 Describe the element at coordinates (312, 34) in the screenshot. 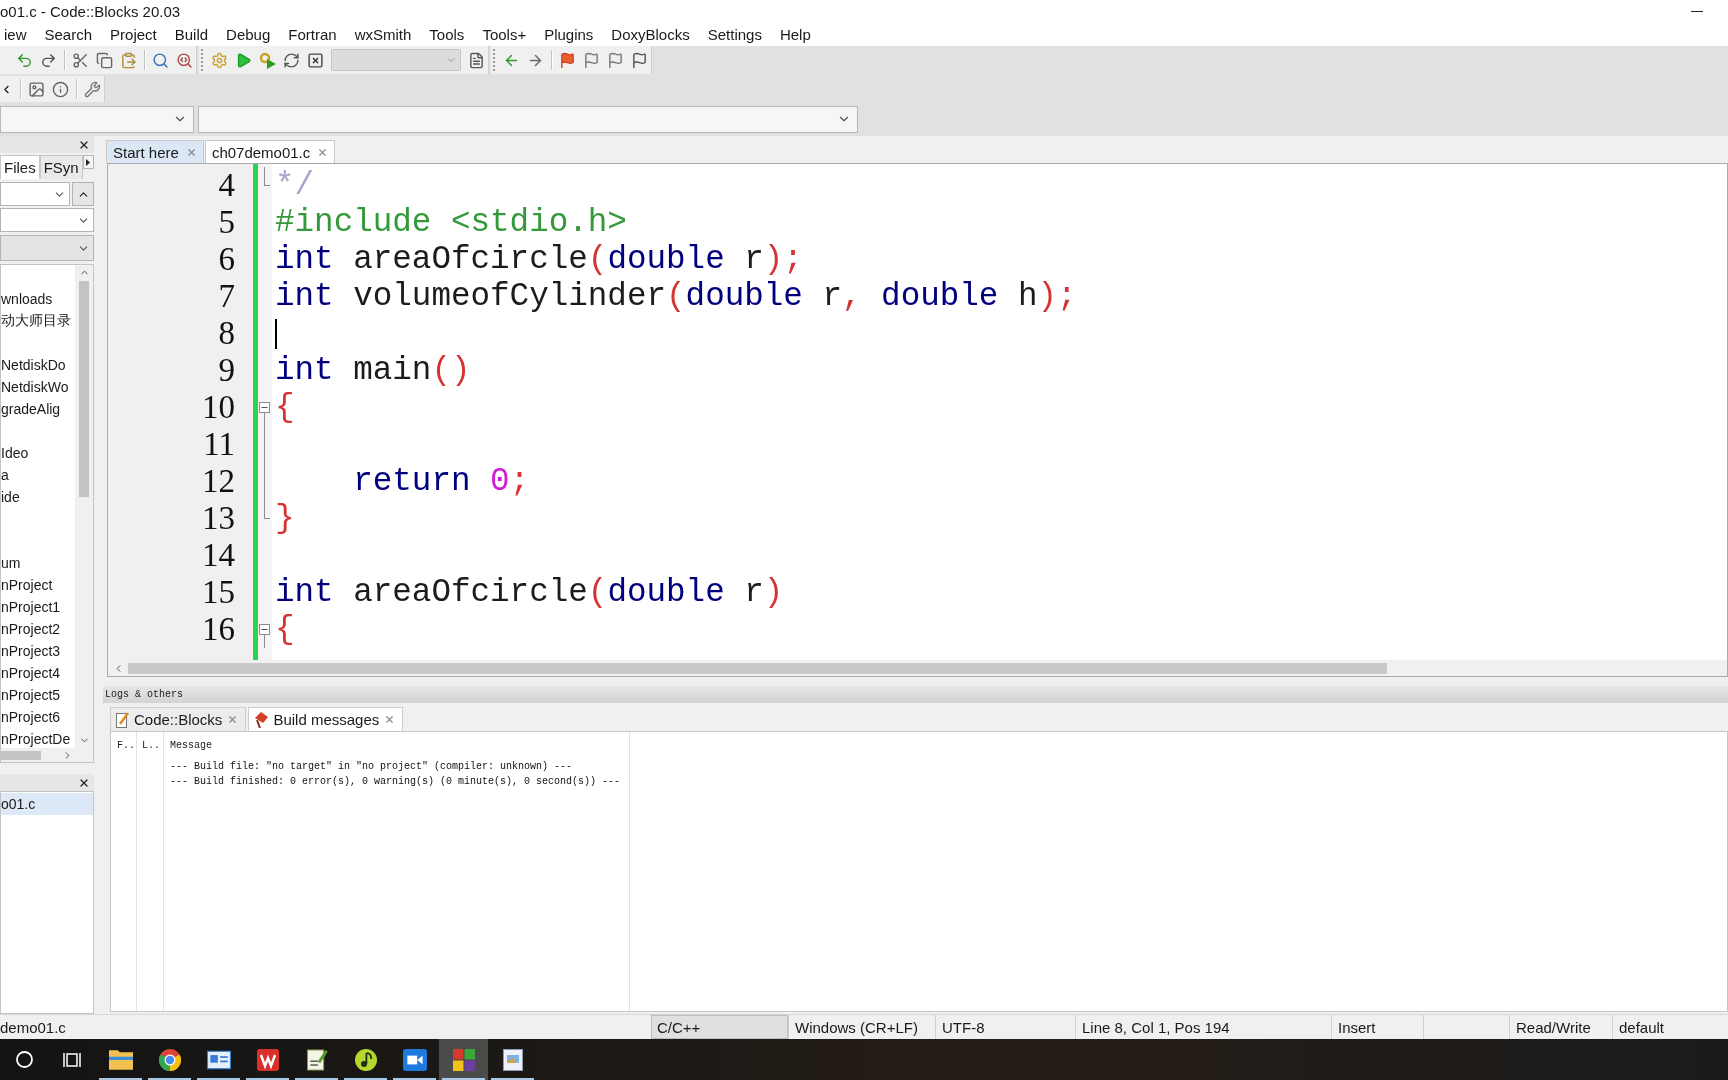

I see `menu-item: Fortran` at that location.